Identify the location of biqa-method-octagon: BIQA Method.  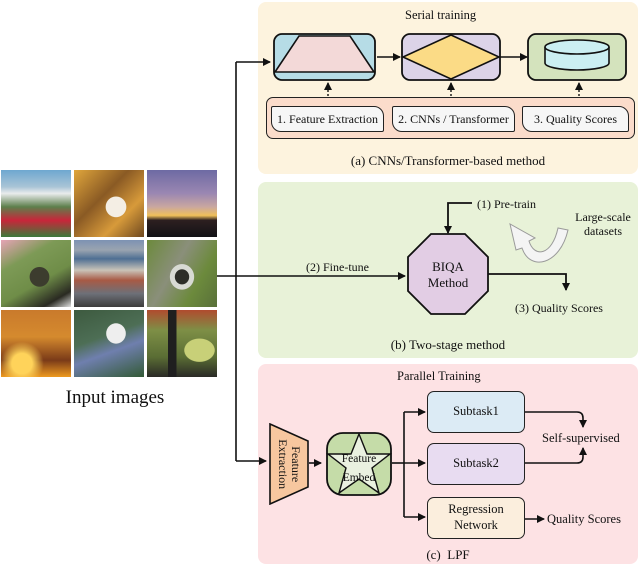
(448, 274).